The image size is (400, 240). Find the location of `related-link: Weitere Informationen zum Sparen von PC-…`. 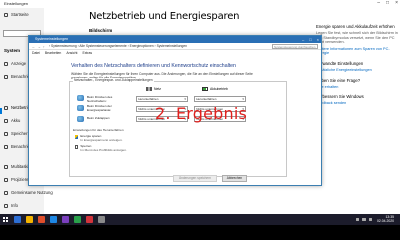

related-link: Weitere Informationen zum Sparen von PC-… is located at coordinates (357, 51).